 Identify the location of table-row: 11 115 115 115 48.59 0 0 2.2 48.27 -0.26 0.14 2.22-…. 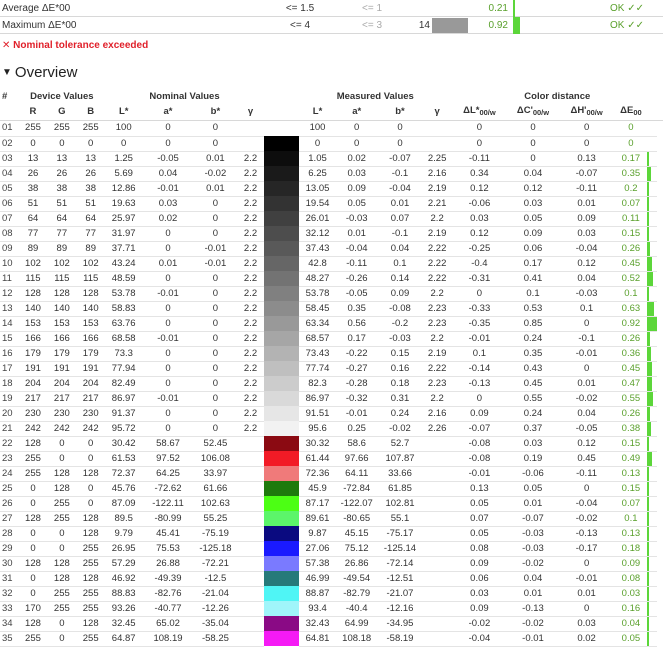
(331, 279).